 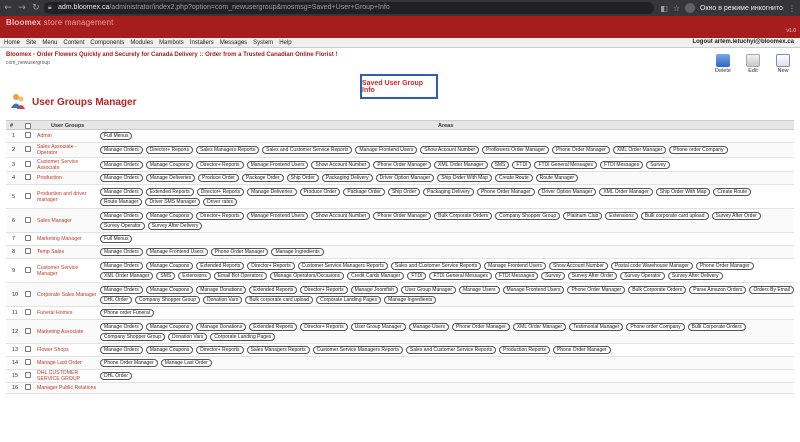 I want to click on group-name-link: Manage Last Order, so click(x=67, y=363).